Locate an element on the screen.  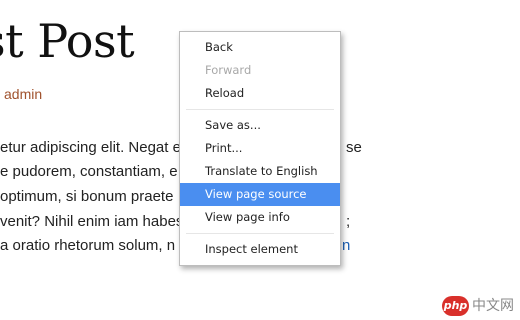
post-inline-link: n is located at coordinates (346, 245).